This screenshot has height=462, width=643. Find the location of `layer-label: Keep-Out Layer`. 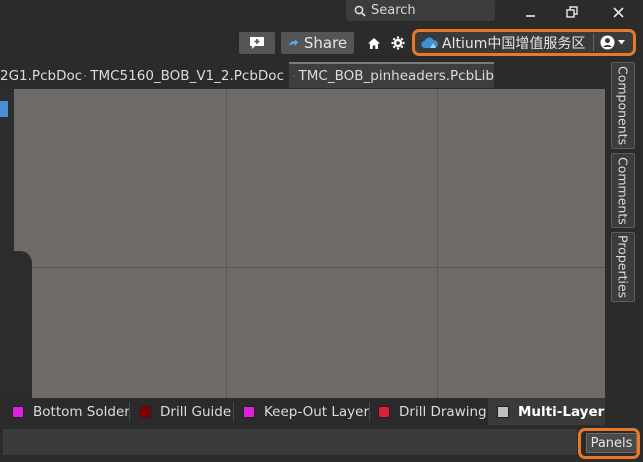

layer-label: Keep-Out Layer is located at coordinates (317, 411).